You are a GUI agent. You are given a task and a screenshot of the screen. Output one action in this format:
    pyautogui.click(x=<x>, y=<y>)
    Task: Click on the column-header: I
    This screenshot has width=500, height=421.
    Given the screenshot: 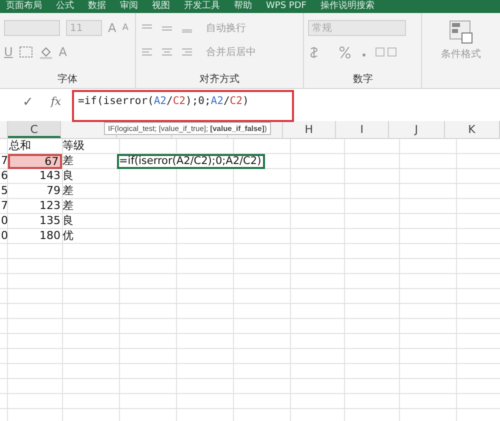 What is the action you would take?
    pyautogui.click(x=363, y=129)
    